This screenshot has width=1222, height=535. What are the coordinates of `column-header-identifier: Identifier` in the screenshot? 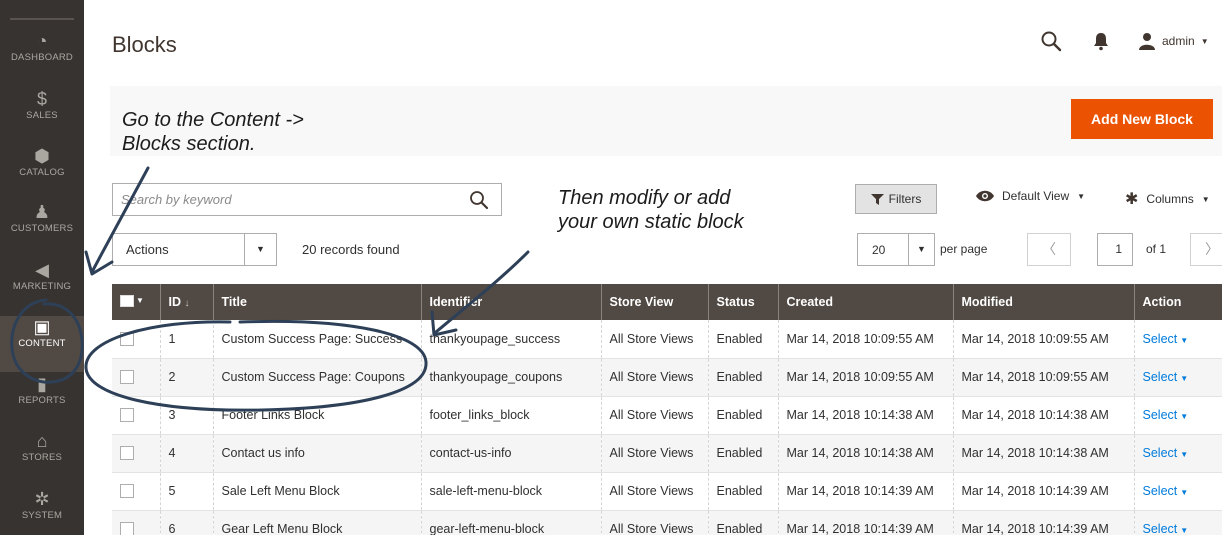 It's located at (510, 302).